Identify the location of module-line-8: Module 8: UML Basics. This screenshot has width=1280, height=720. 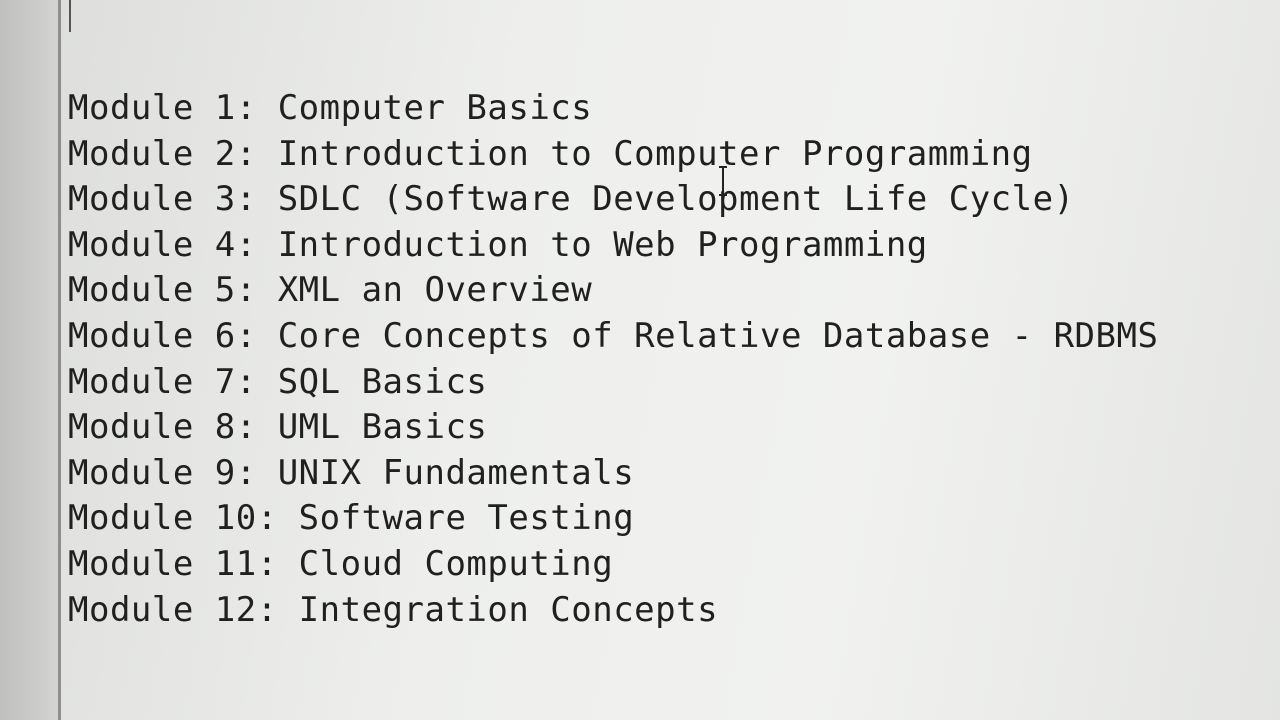
(278, 427).